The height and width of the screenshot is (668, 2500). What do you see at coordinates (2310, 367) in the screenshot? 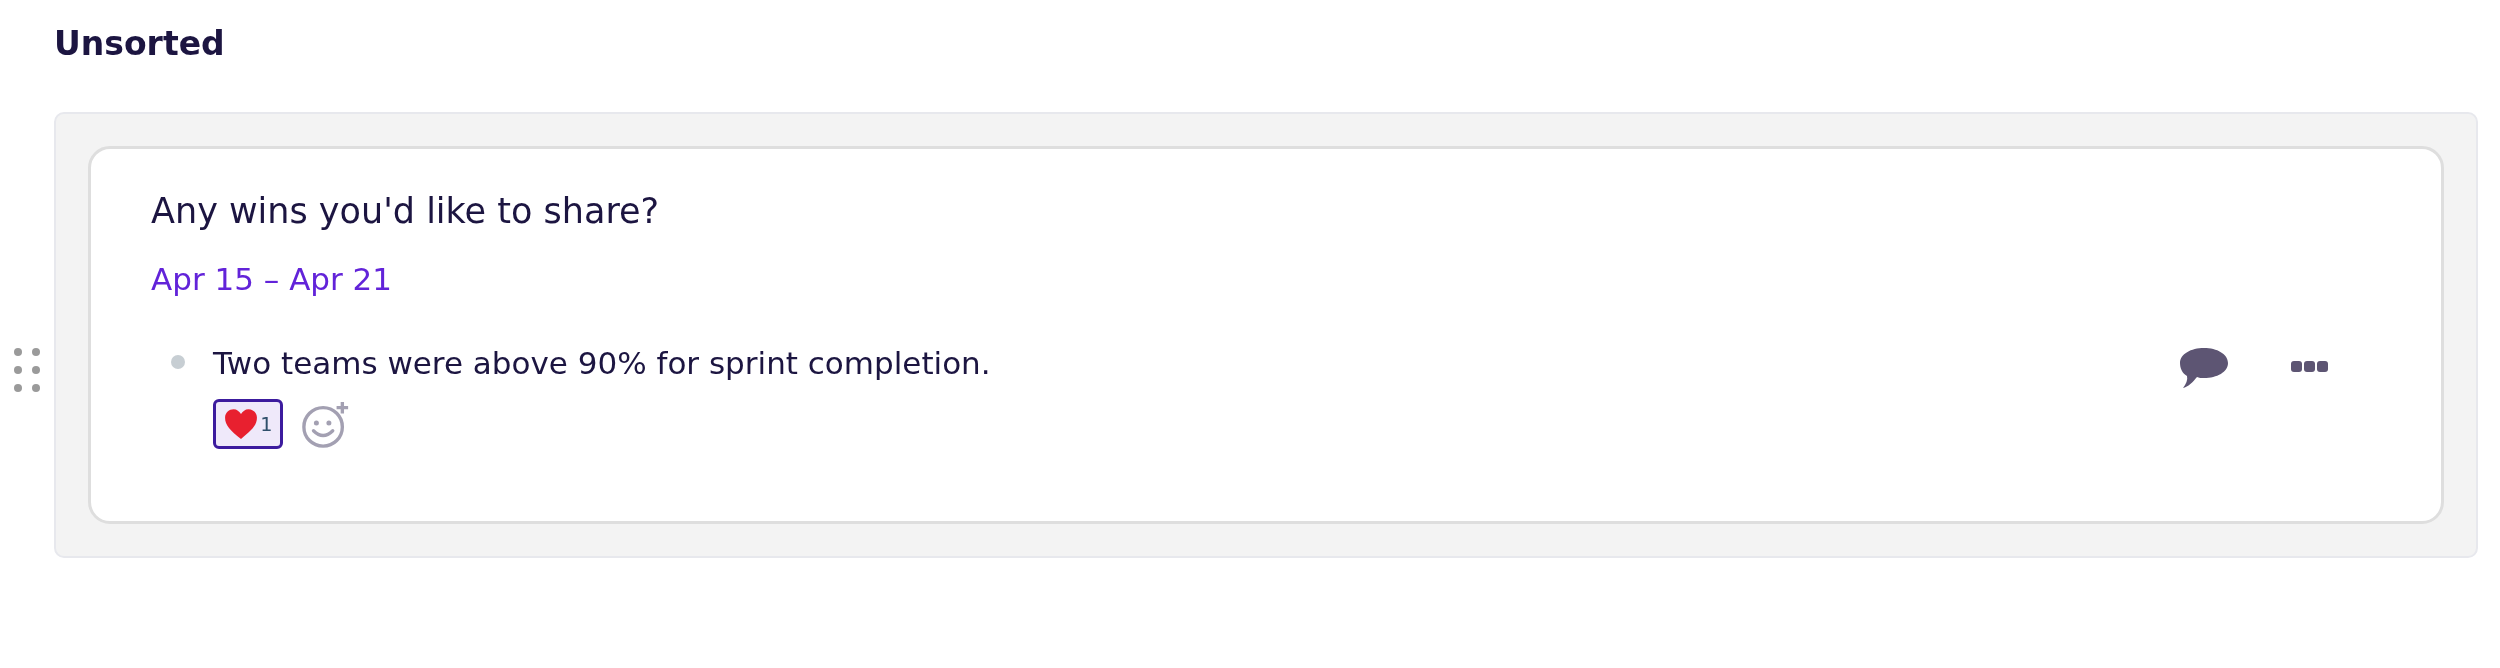
I see `more-options-icon` at bounding box center [2310, 367].